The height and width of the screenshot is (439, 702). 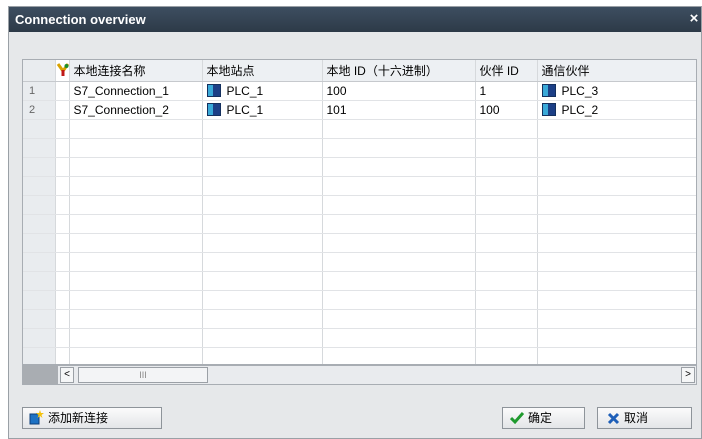 I want to click on cell-local-name: S7_Connection_1, so click(x=136, y=91).